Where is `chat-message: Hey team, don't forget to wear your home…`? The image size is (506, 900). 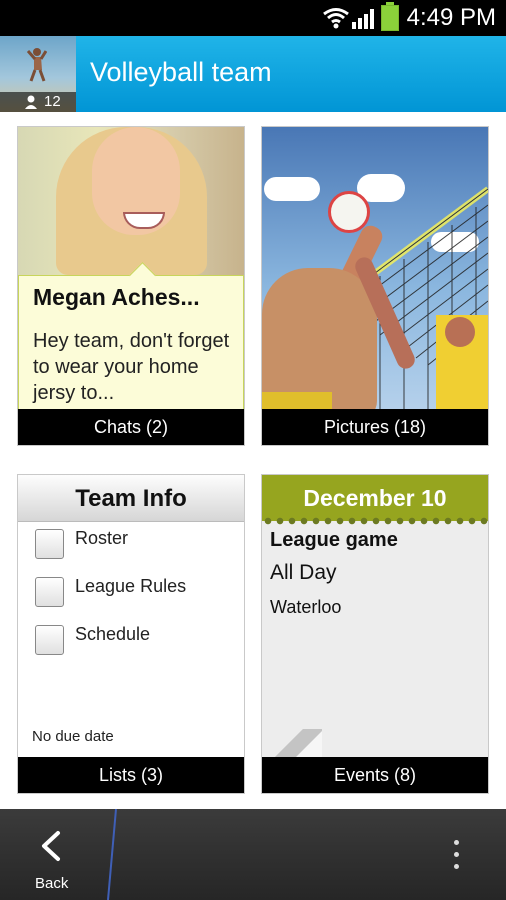 chat-message: Hey team, don't forget to wear your home… is located at coordinates (131, 367).